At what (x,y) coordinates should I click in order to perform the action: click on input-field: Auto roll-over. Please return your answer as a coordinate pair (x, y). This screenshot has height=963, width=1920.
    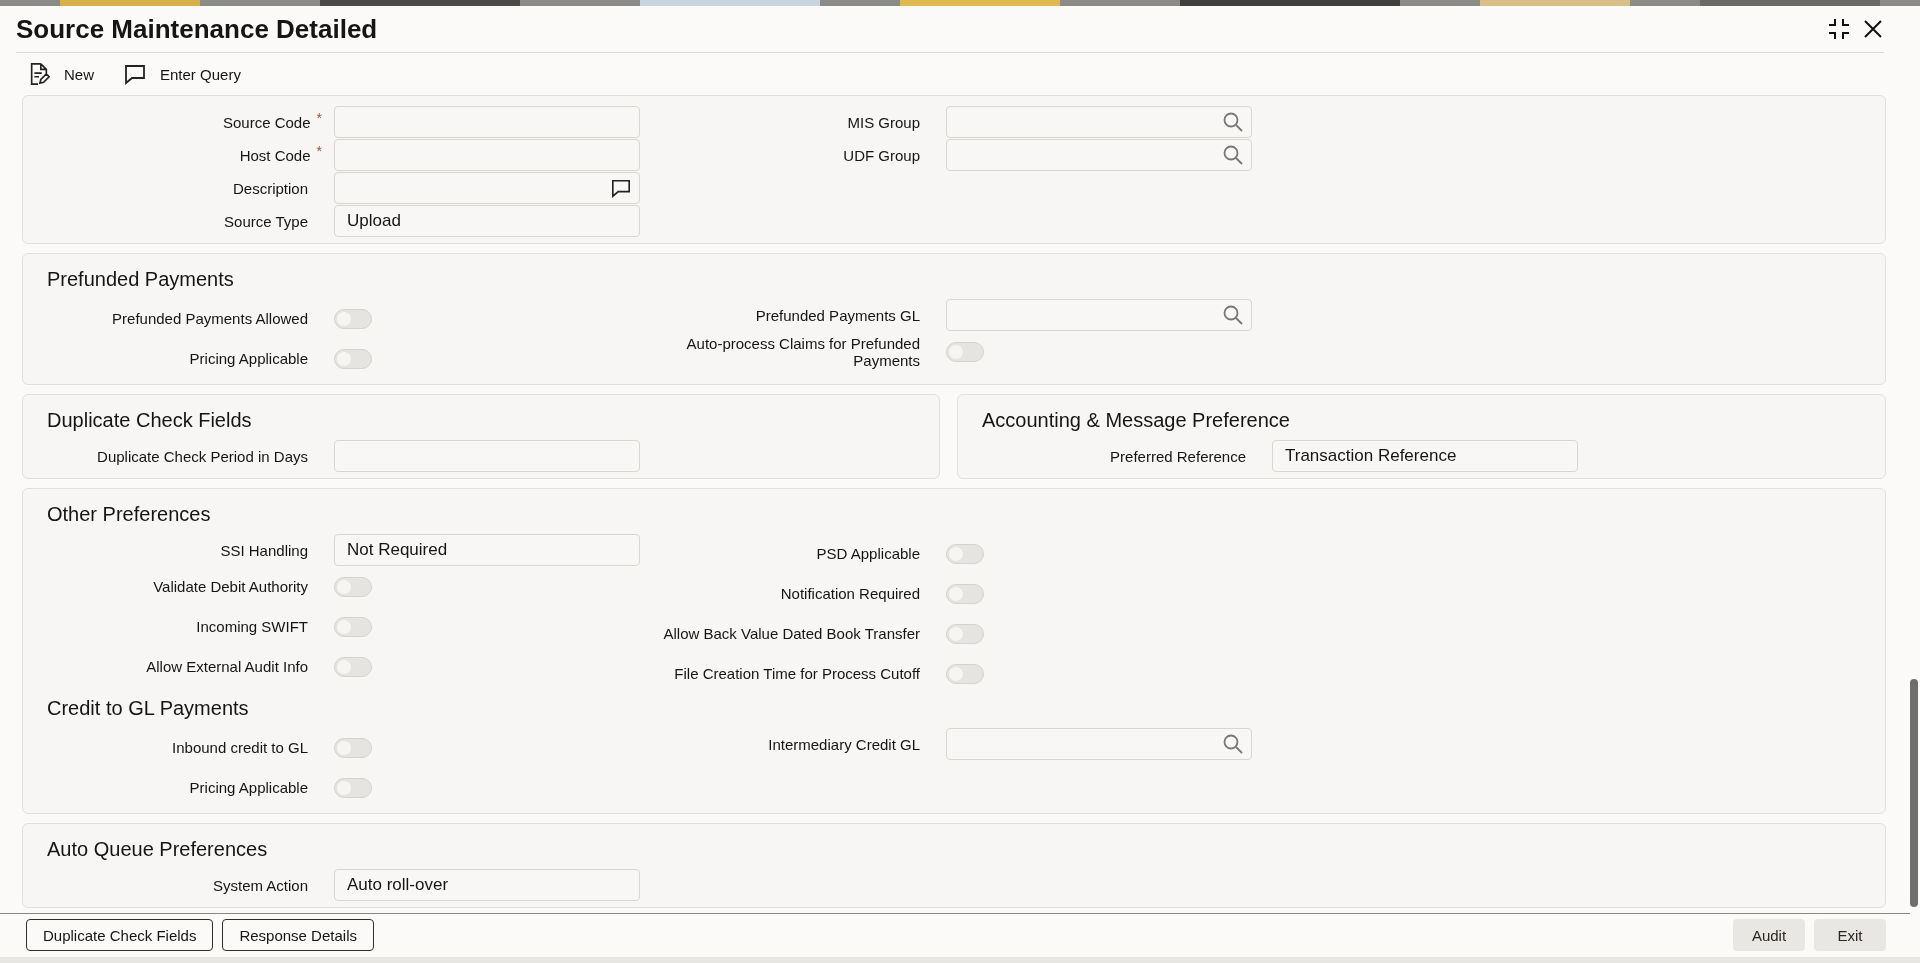
    Looking at the image, I should click on (487, 885).